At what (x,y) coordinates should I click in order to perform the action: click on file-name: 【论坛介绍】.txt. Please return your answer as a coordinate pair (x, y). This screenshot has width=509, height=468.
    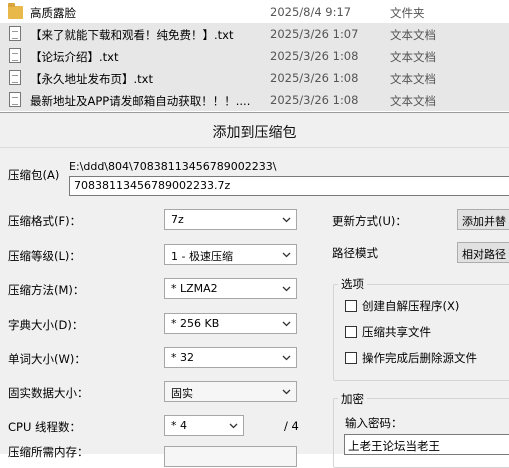
    Looking at the image, I should click on (74, 57).